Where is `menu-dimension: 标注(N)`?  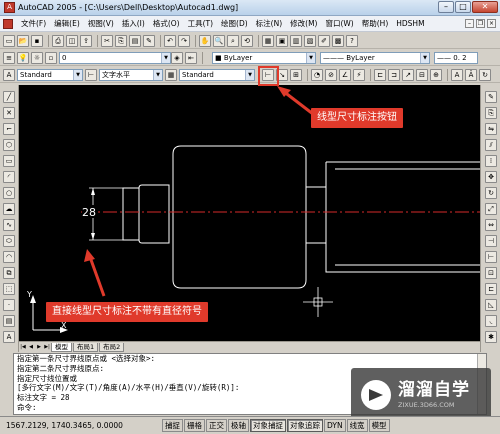 menu-dimension: 标注(N) is located at coordinates (269, 23).